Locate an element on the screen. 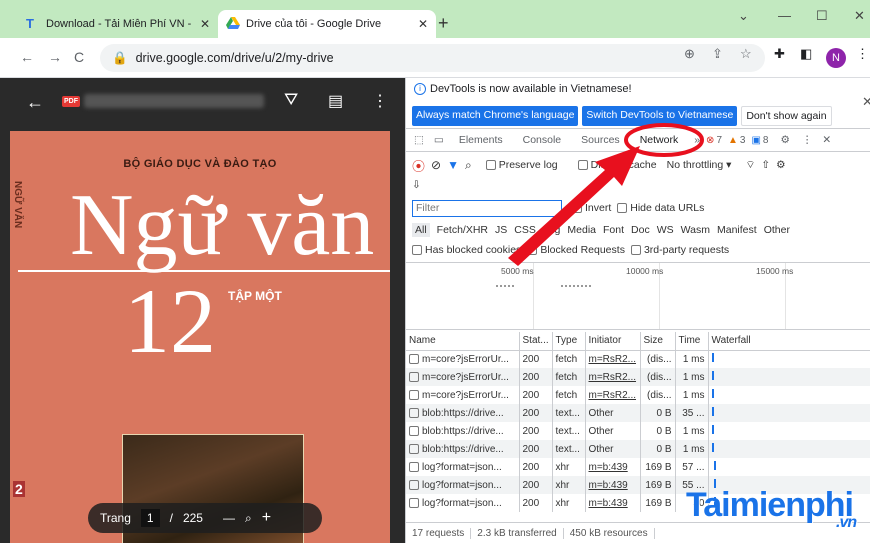 This screenshot has width=870, height=543. tab-google-drive: Drive của tôi - Google Drive ✕ is located at coordinates (327, 24).